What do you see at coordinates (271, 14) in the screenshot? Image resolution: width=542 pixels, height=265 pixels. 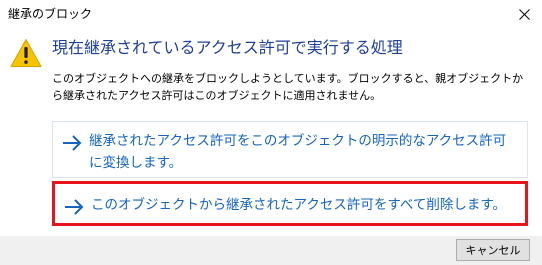 I see `title-bar: 継承のブロック` at bounding box center [271, 14].